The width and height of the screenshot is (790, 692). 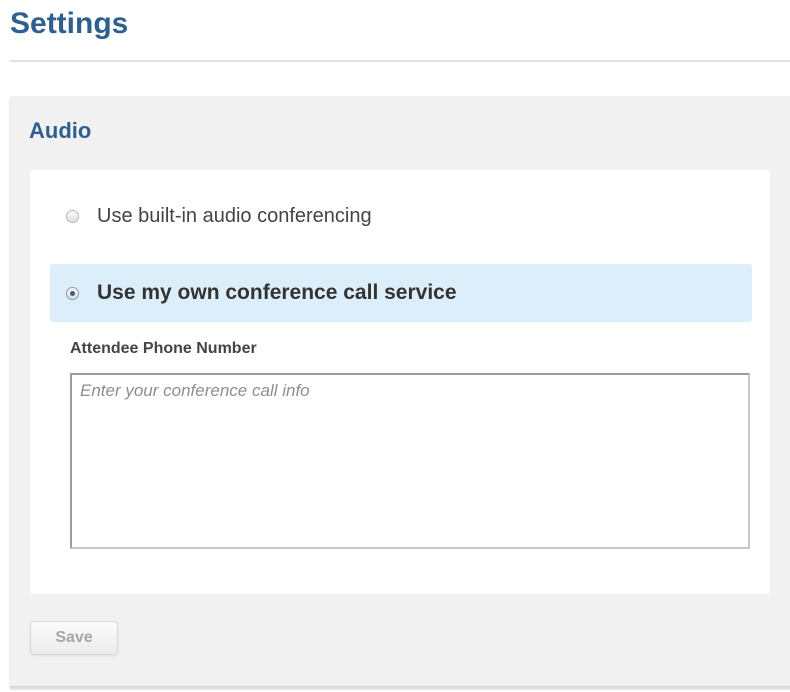 I want to click on attendee-phone-label: Attendee Phone Number, so click(x=163, y=348).